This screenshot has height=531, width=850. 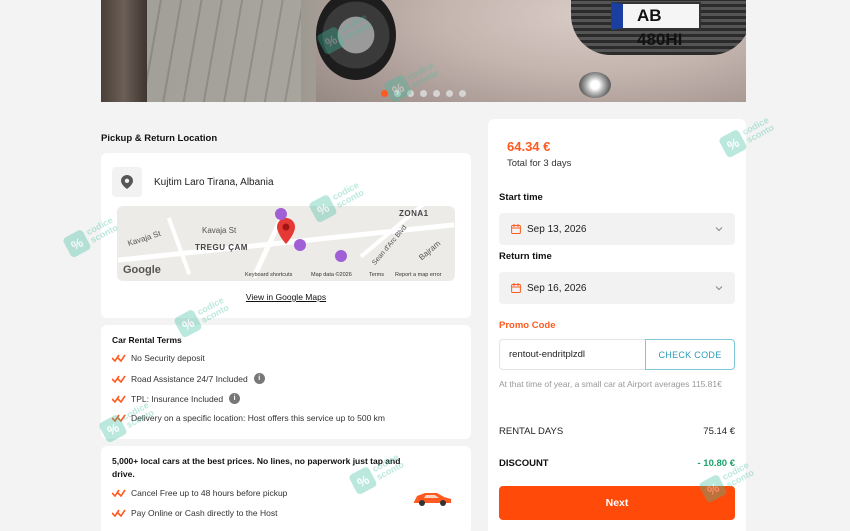 I want to click on next-button: Next, so click(x=617, y=503).